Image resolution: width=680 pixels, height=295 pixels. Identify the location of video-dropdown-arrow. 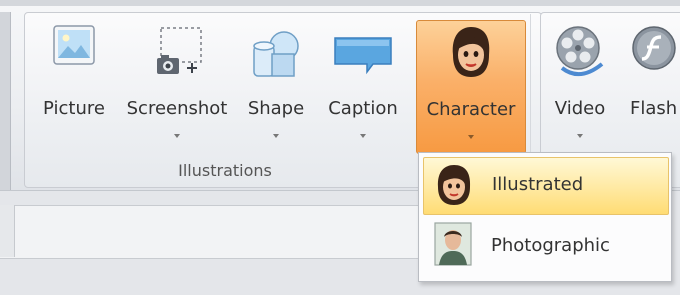
(580, 136).